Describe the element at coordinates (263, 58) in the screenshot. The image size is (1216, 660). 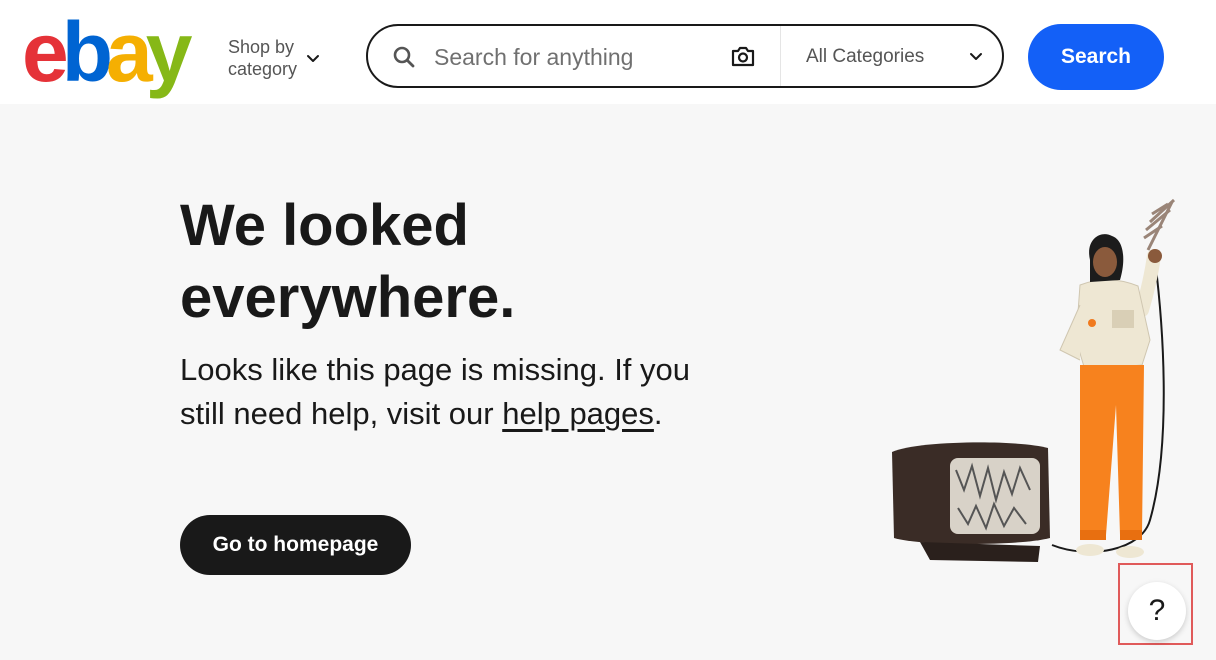
I see `shop-by-category-label: Shop by category` at that location.